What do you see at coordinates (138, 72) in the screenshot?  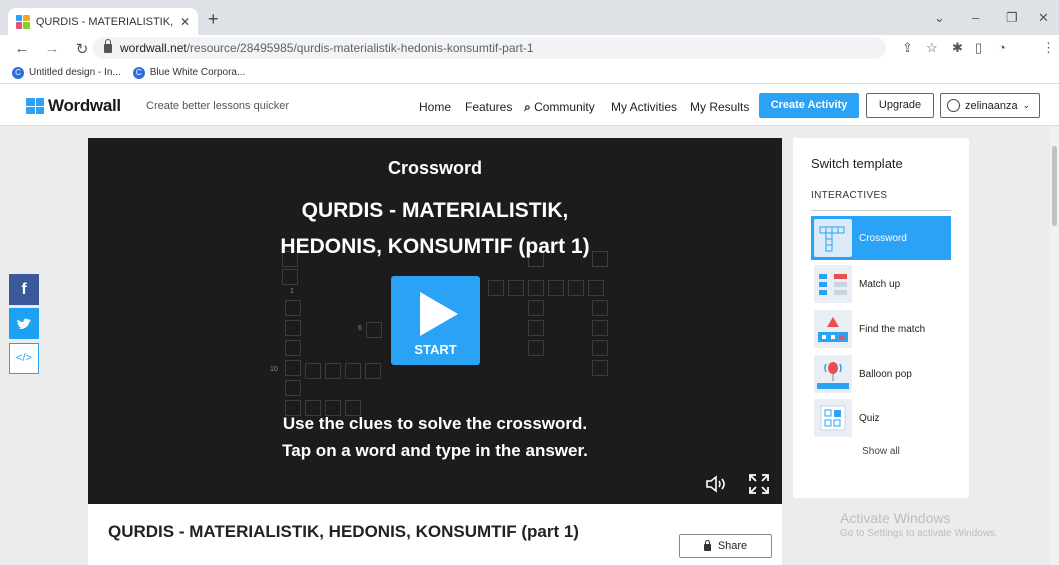 I see `canva-icon: C` at bounding box center [138, 72].